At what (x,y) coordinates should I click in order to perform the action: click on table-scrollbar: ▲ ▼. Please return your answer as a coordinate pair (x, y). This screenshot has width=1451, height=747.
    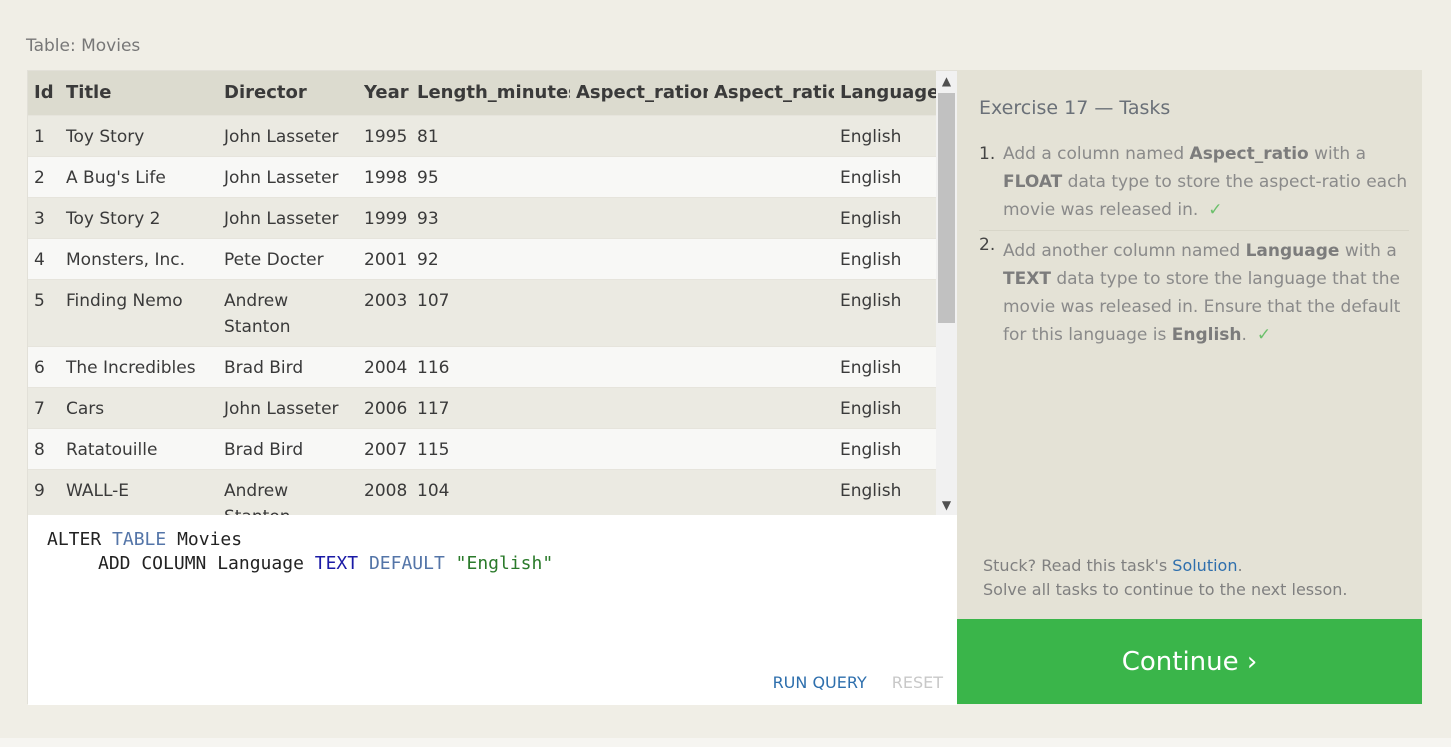
    Looking at the image, I should click on (946, 293).